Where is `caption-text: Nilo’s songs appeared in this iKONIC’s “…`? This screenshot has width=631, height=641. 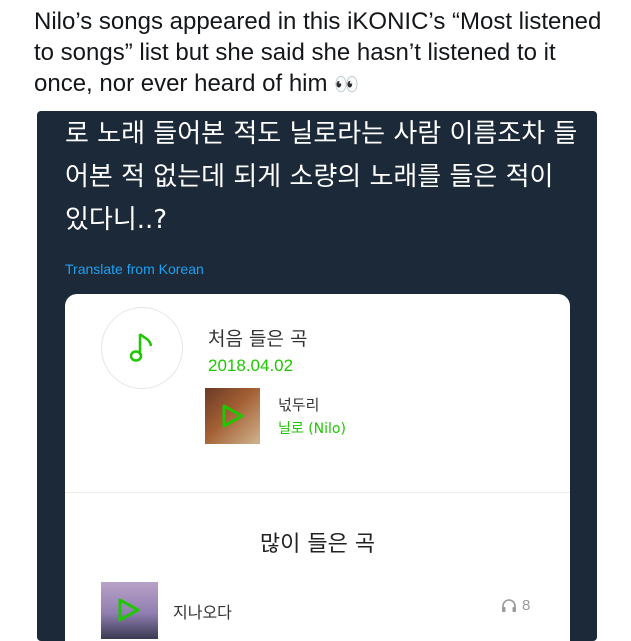
caption-text: Nilo’s songs appeared in this iKONIC’s “… is located at coordinates (318, 52).